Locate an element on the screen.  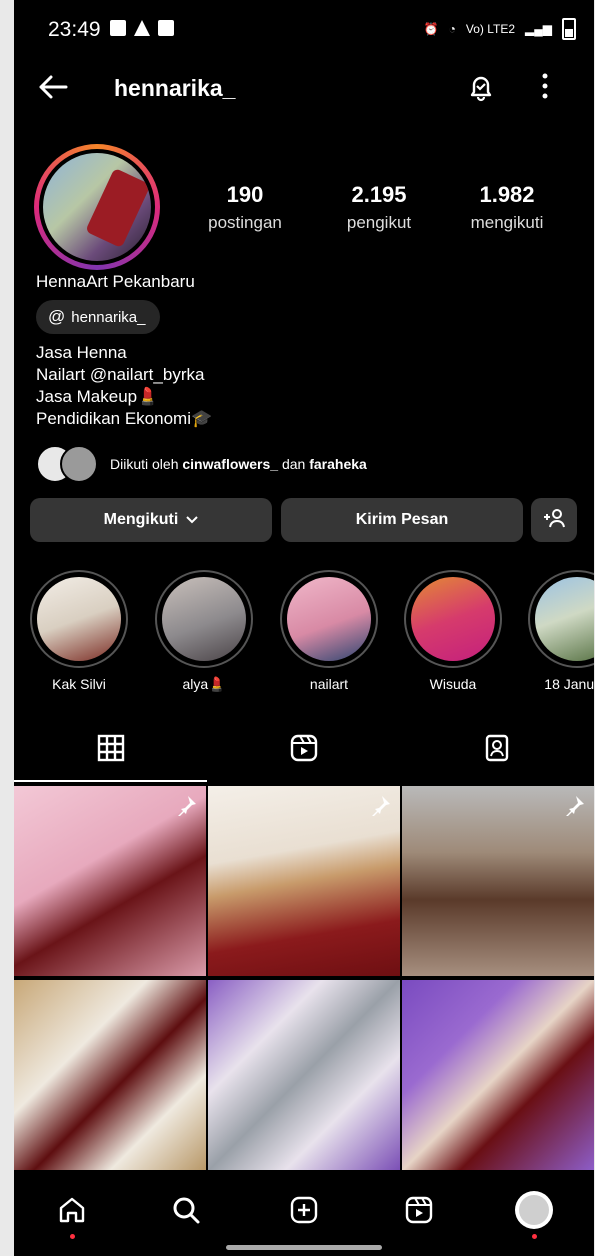
grid-icon is located at coordinates (111, 750).